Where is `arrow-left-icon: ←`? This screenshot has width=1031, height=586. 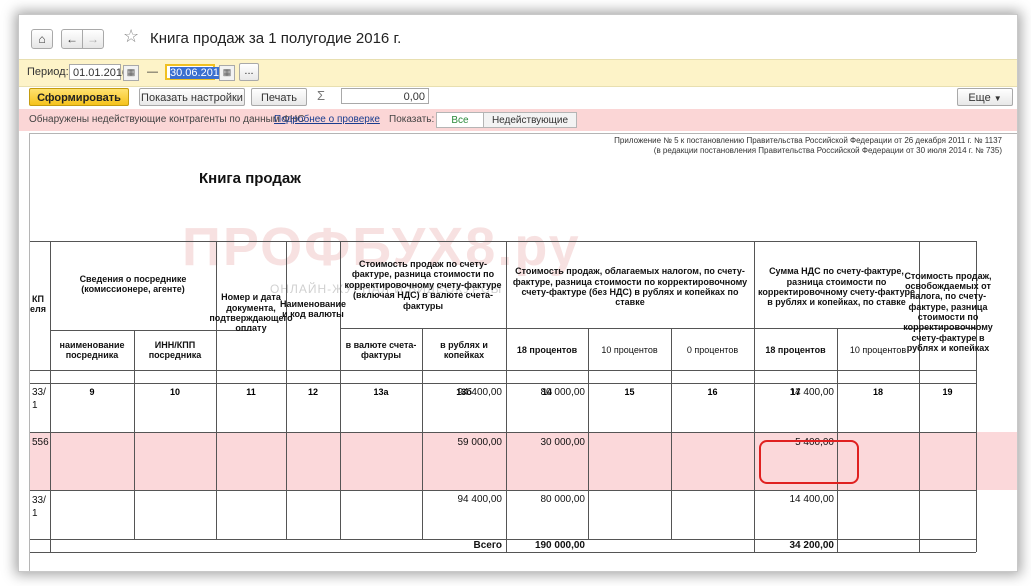
arrow-left-icon: ← is located at coordinates (72, 39).